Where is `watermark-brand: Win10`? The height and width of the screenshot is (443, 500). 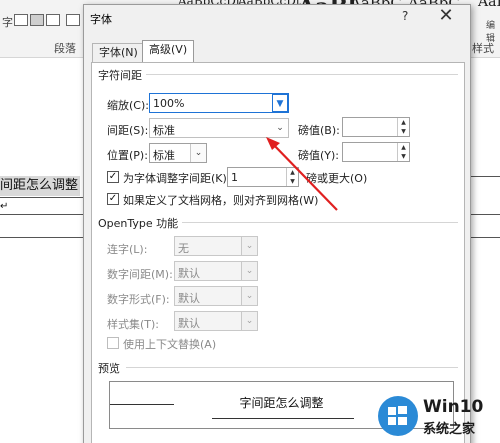 watermark-brand: Win10 is located at coordinates (453, 407).